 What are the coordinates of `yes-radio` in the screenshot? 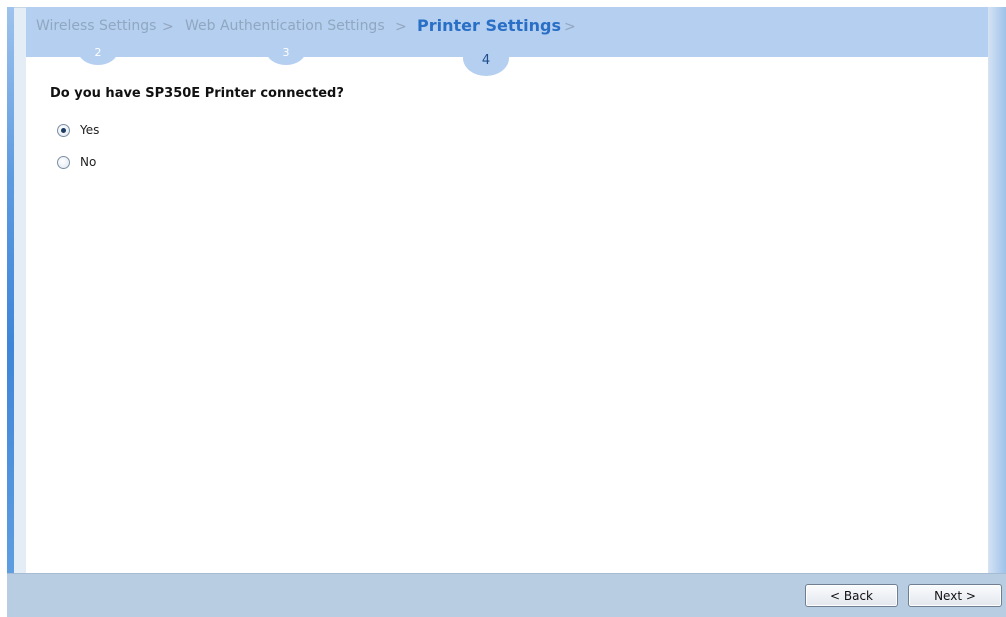 It's located at (63, 130).